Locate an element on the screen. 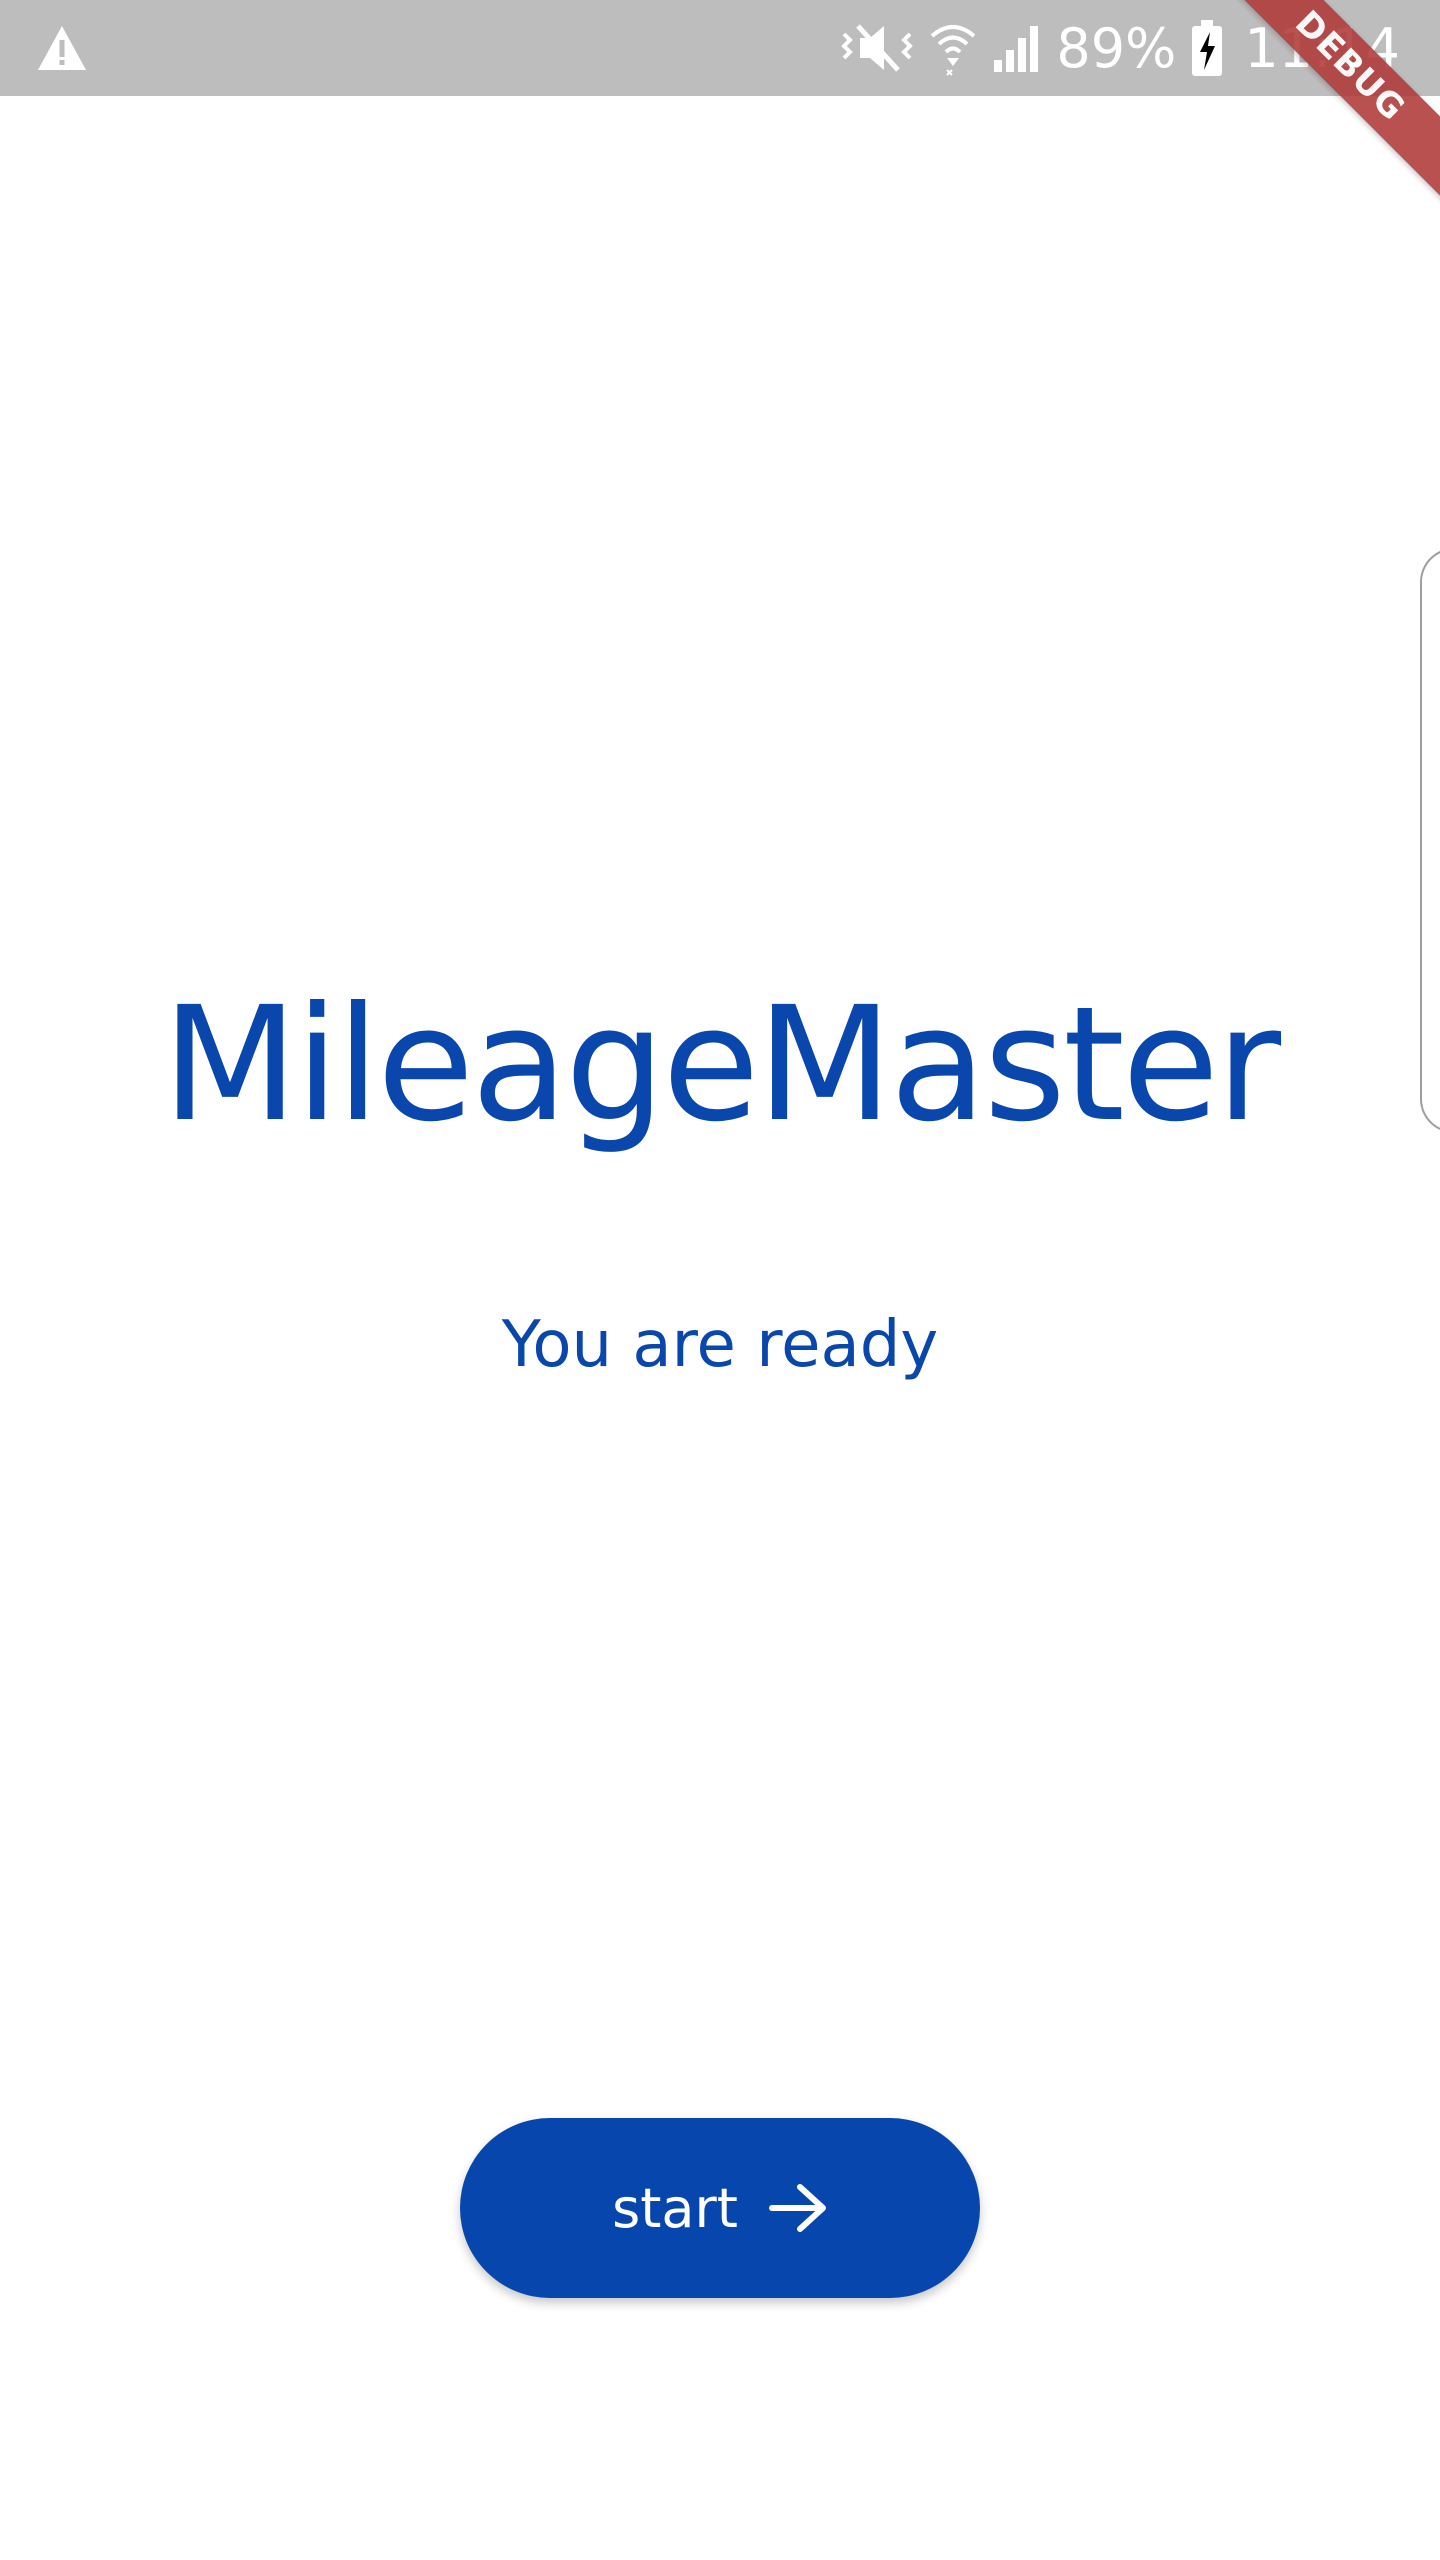  app-title: MileageMaster is located at coordinates (721, 1065).